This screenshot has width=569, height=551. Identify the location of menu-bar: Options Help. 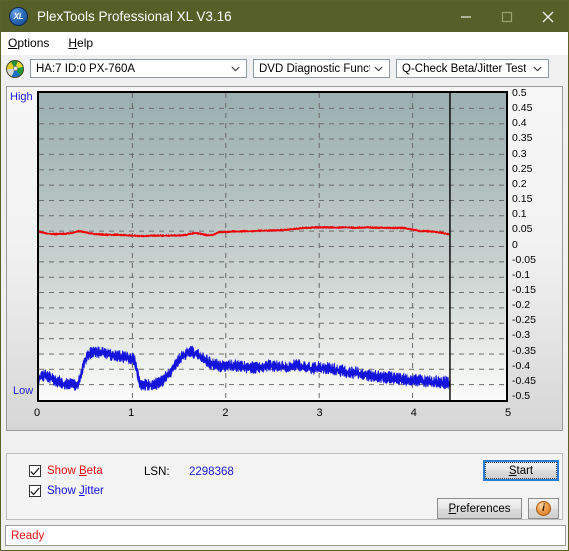
(284, 43).